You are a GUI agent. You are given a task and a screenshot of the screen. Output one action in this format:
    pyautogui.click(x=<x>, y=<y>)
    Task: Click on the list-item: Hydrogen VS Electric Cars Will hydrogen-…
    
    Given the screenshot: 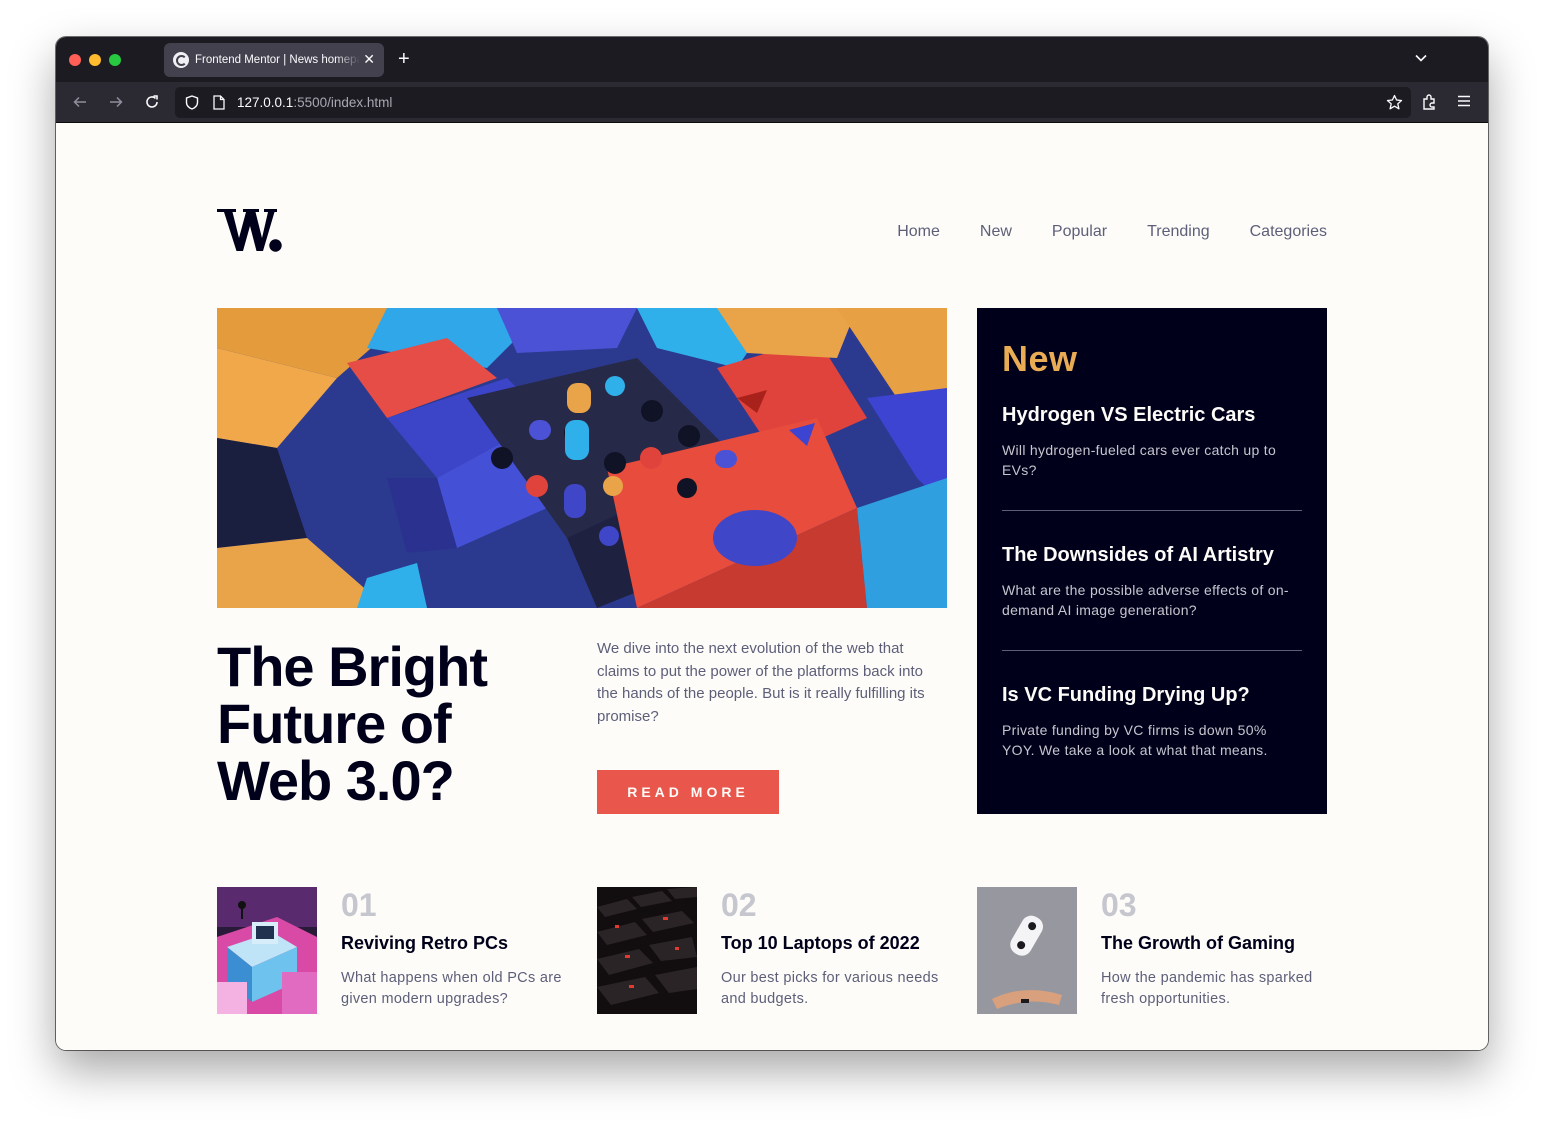 What is the action you would take?
    pyautogui.click(x=1152, y=445)
    